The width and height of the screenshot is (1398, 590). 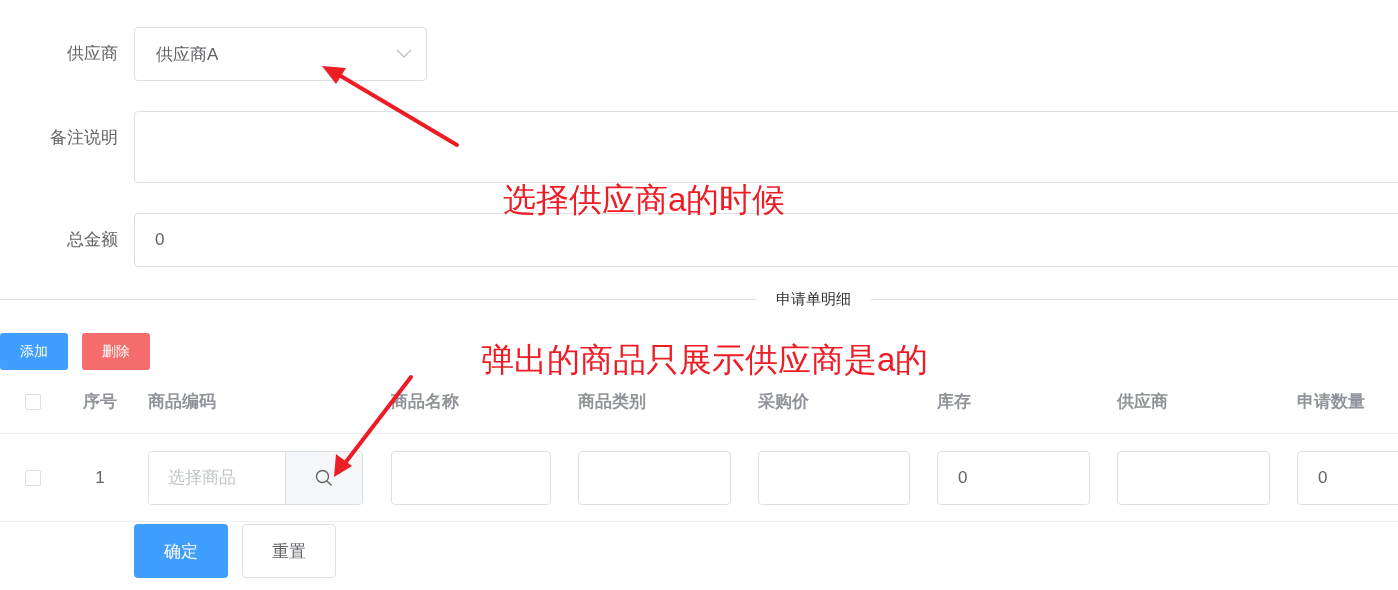 What do you see at coordinates (324, 477) in the screenshot?
I see `search-icon` at bounding box center [324, 477].